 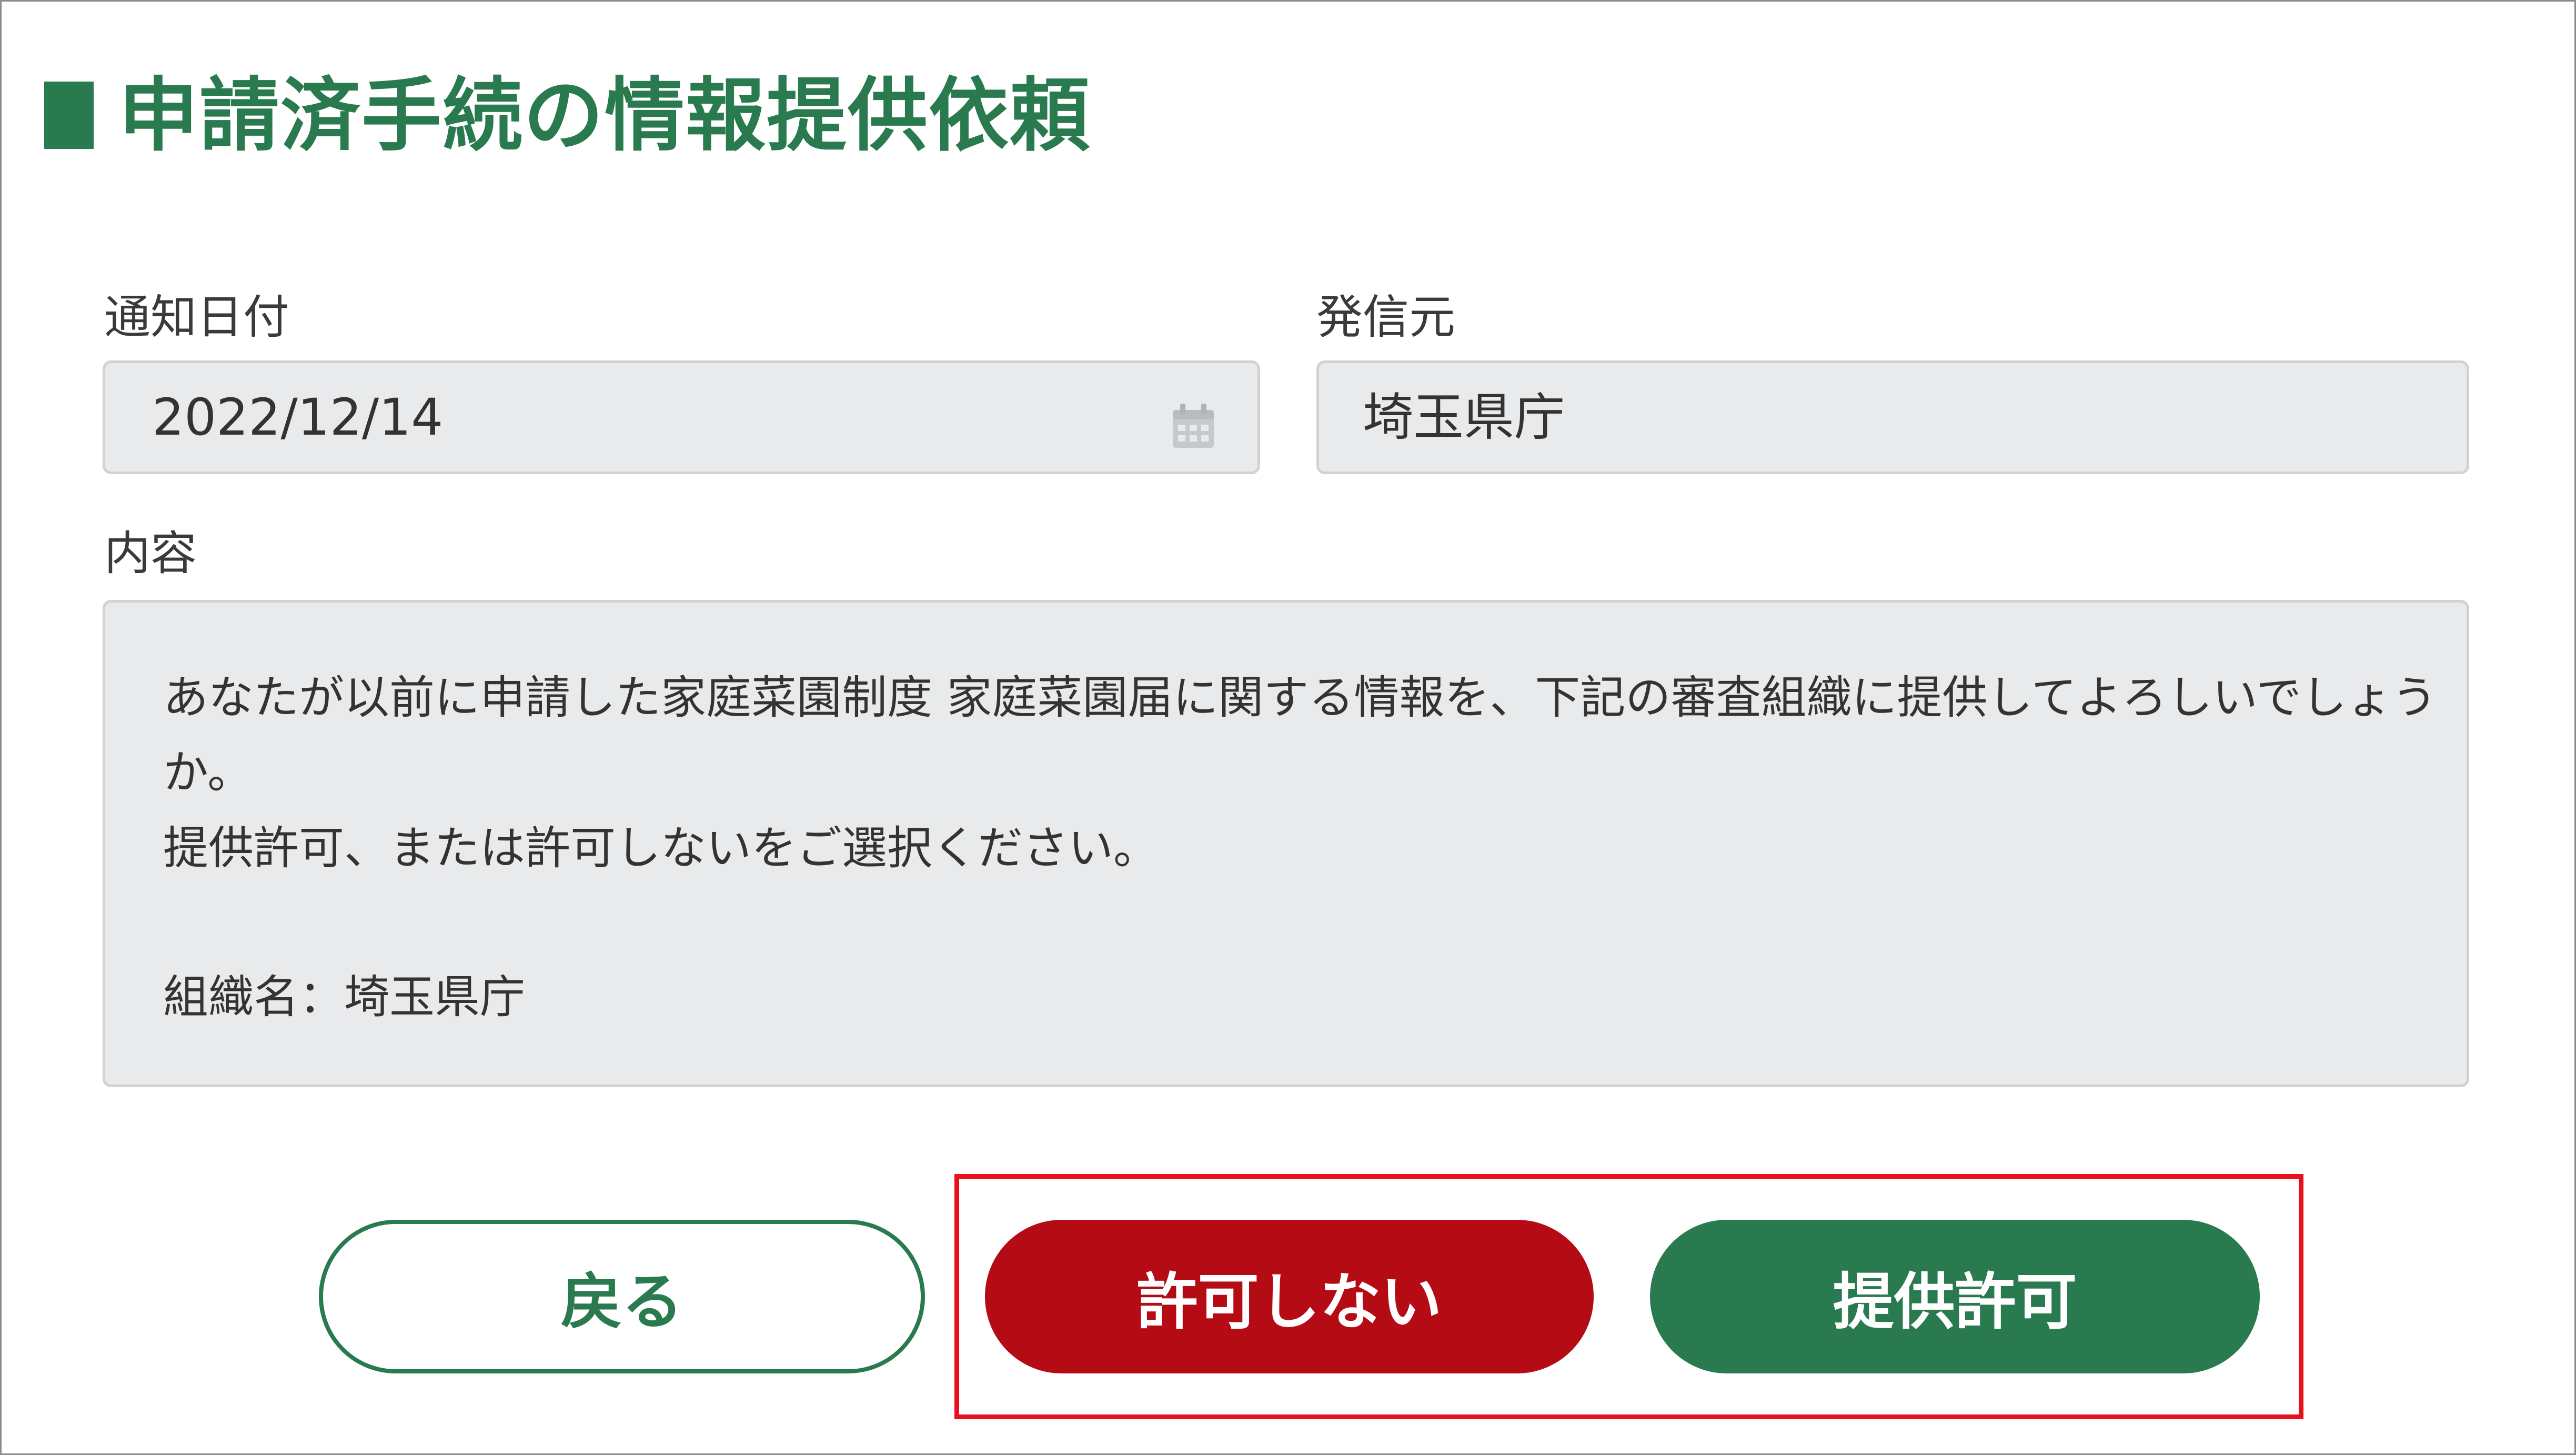 I want to click on back-button: 戻る, so click(x=622, y=1296).